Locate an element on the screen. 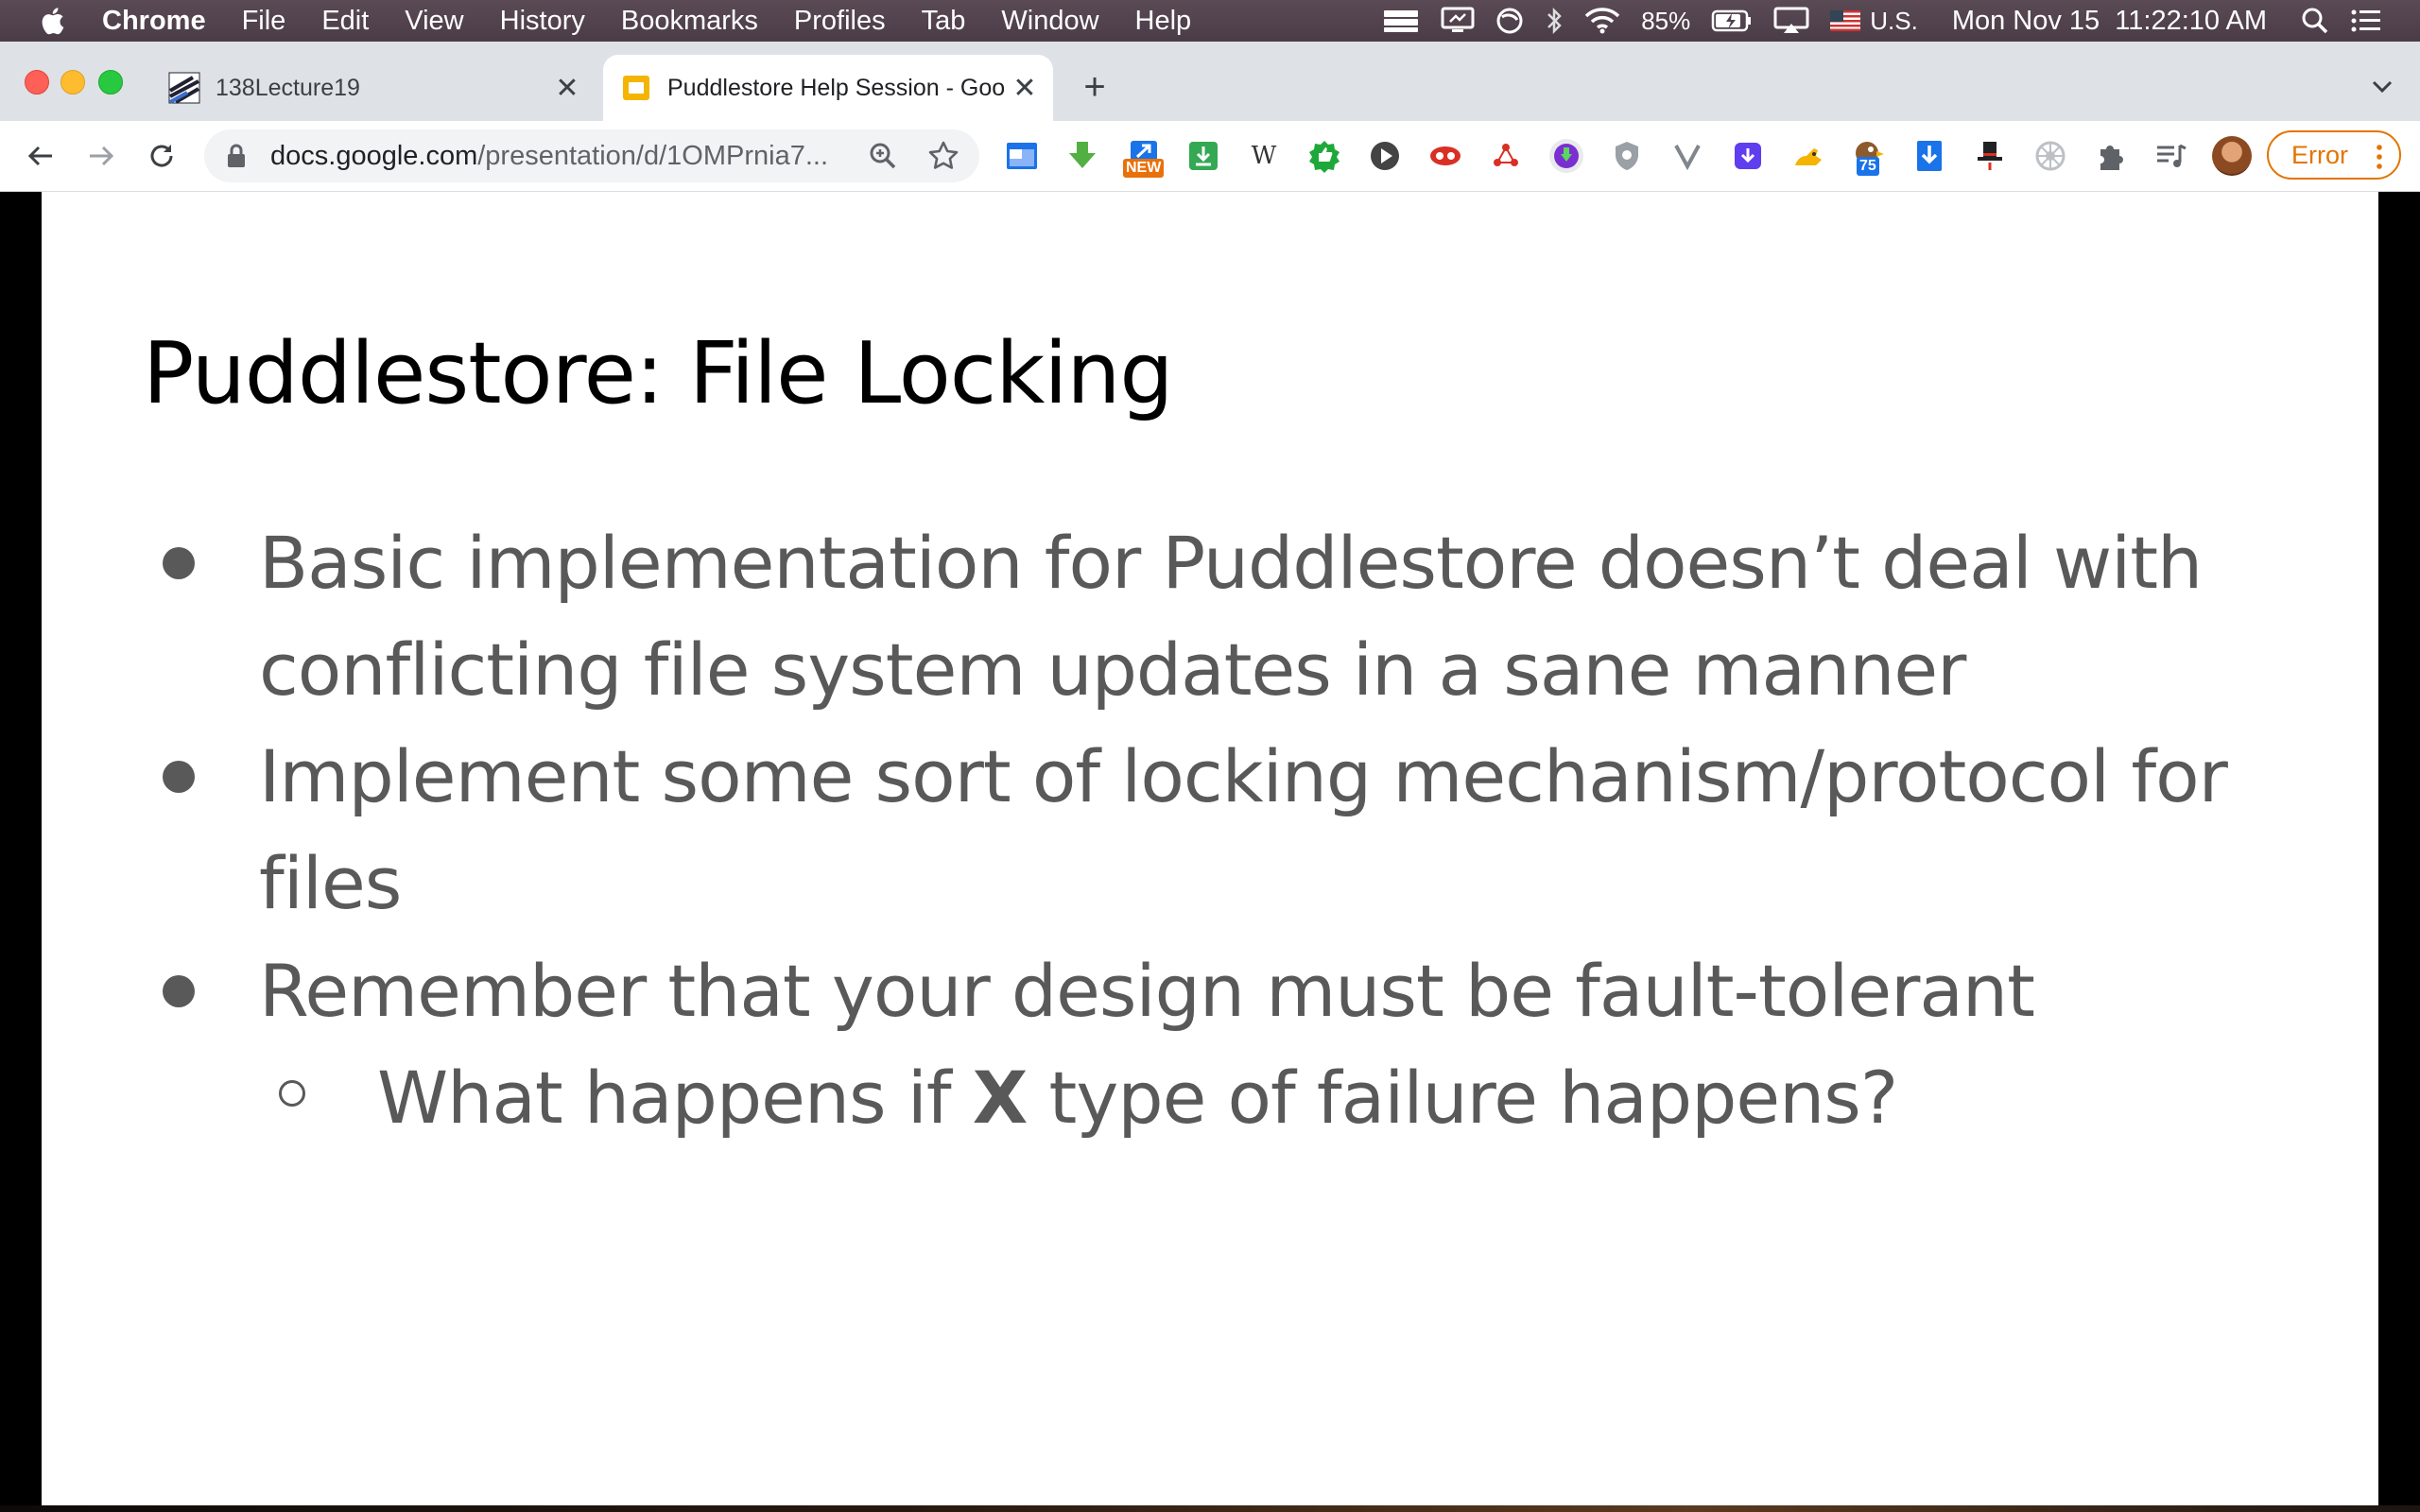 The width and height of the screenshot is (2420, 1512). ext-shield-icon is located at coordinates (1627, 156).